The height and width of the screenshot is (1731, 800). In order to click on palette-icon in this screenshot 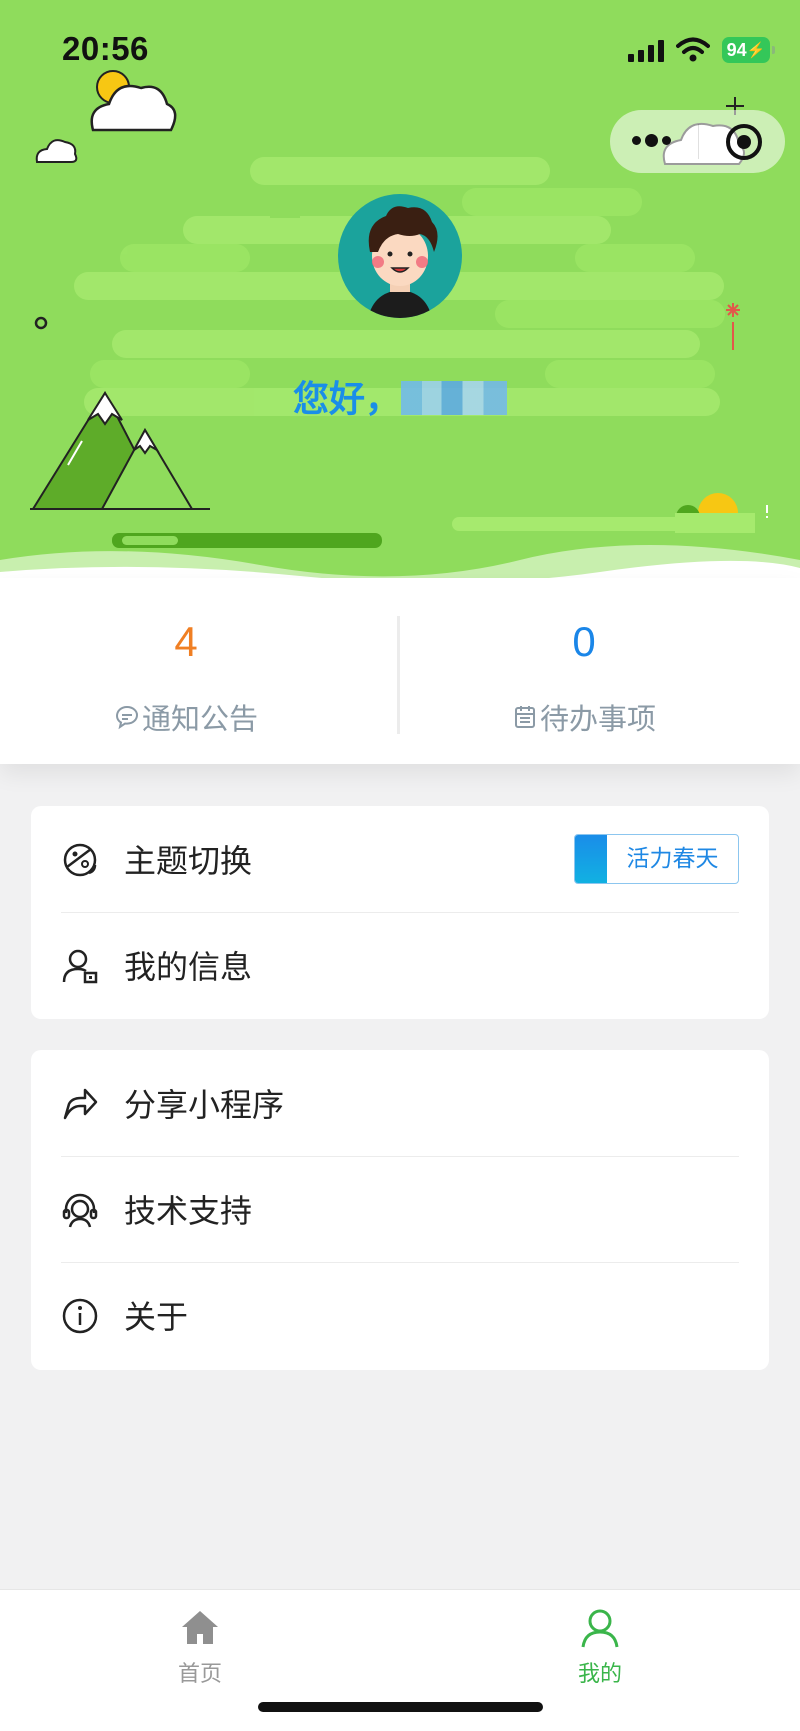, I will do `click(80, 860)`.